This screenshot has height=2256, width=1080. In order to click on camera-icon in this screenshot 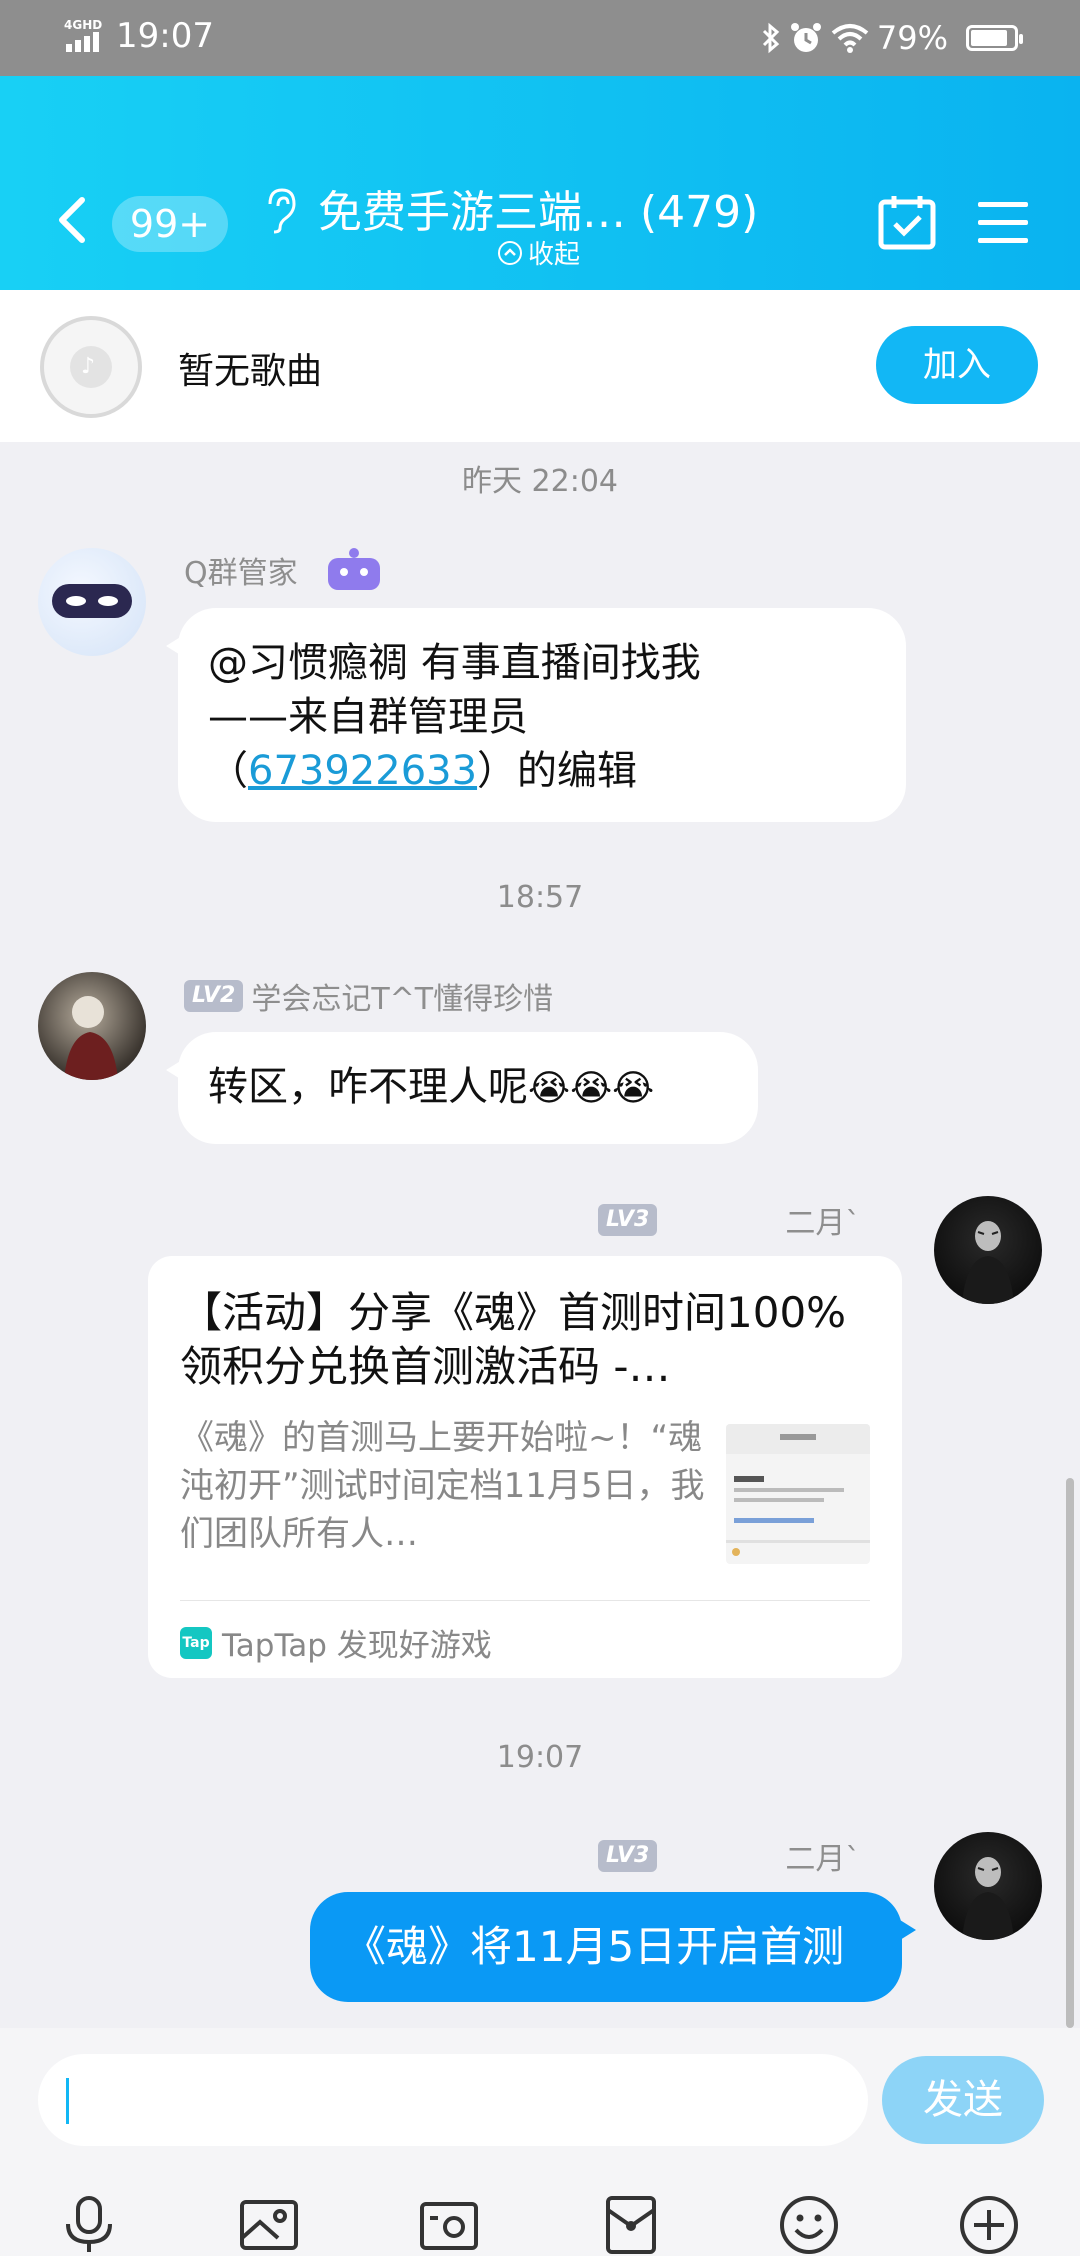, I will do `click(449, 2225)`.